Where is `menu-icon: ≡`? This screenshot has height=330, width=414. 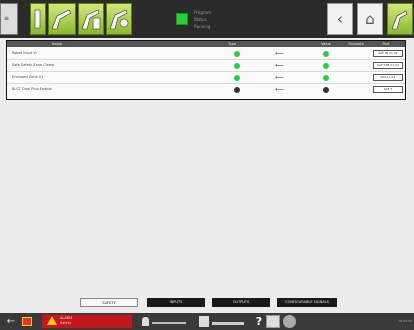
menu-icon: ≡ is located at coordinates (7, 18).